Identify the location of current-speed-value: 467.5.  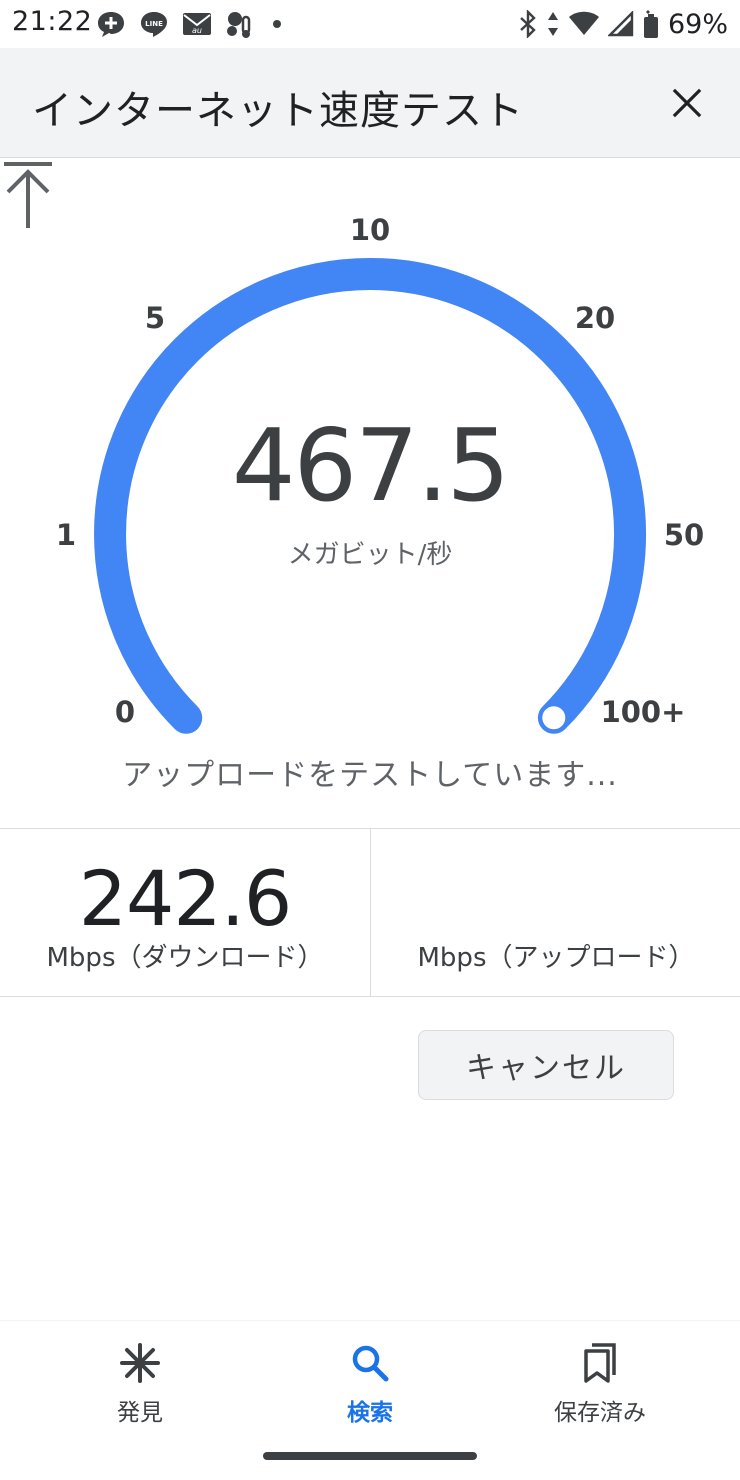
(370, 465).